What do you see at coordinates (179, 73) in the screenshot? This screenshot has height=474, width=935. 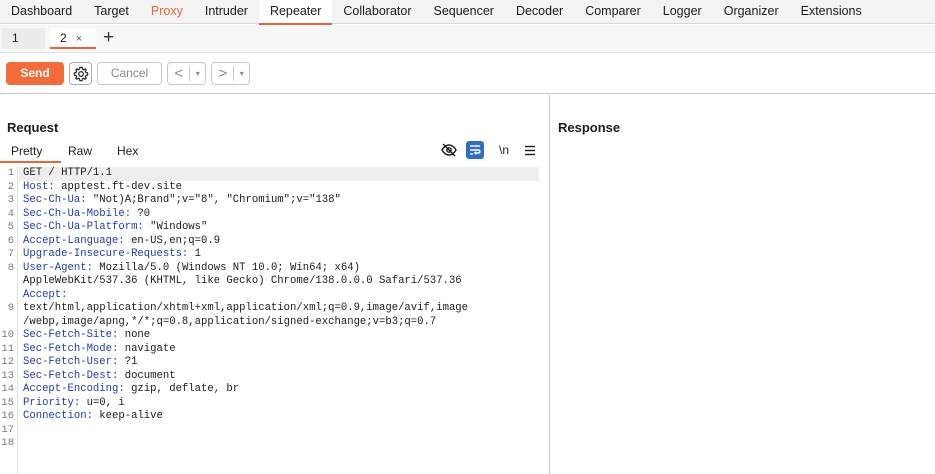 I see `chevron-left-icon: <` at bounding box center [179, 73].